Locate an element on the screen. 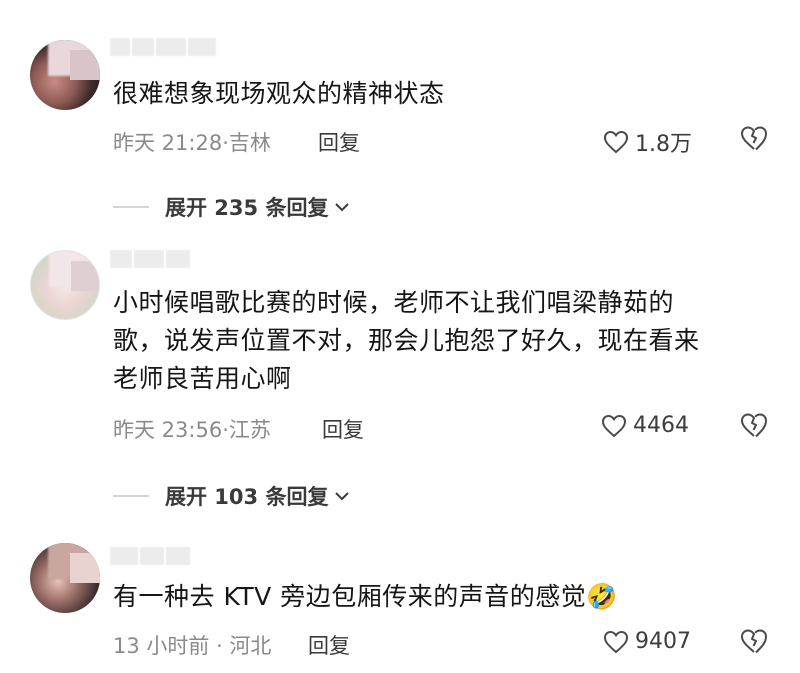 Image resolution: width=800 pixels, height=673 pixels. comment-text: 很难想象现场观众的精神状态 is located at coordinates (279, 94).